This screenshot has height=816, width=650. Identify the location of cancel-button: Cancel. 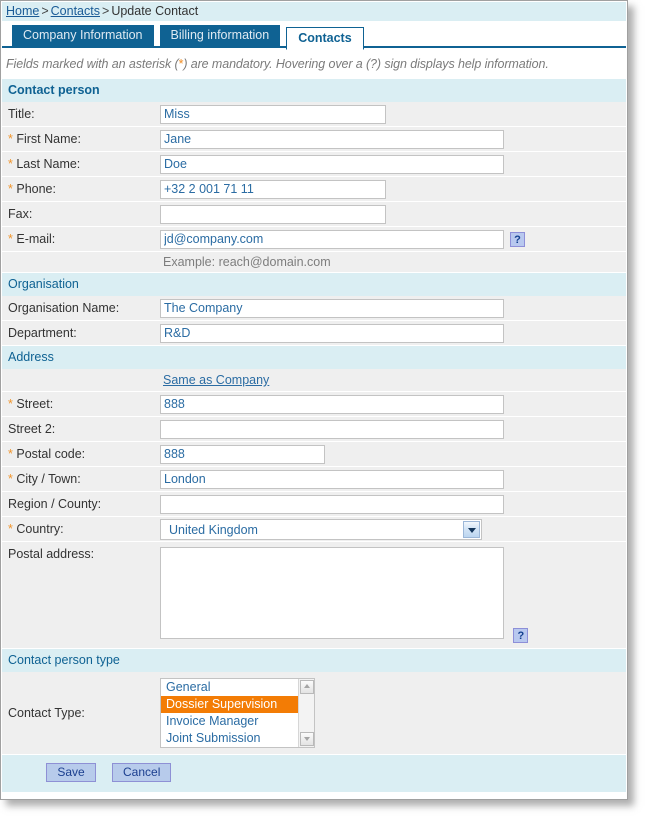
(142, 772).